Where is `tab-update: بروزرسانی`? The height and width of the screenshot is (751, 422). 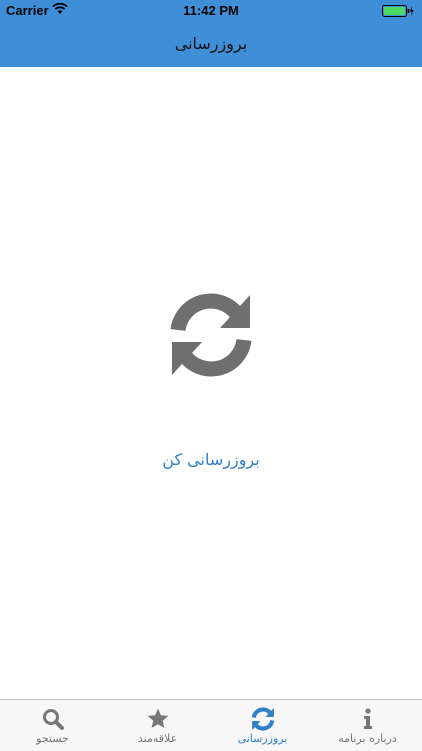
tab-update: بروزرسانی is located at coordinates (262, 725).